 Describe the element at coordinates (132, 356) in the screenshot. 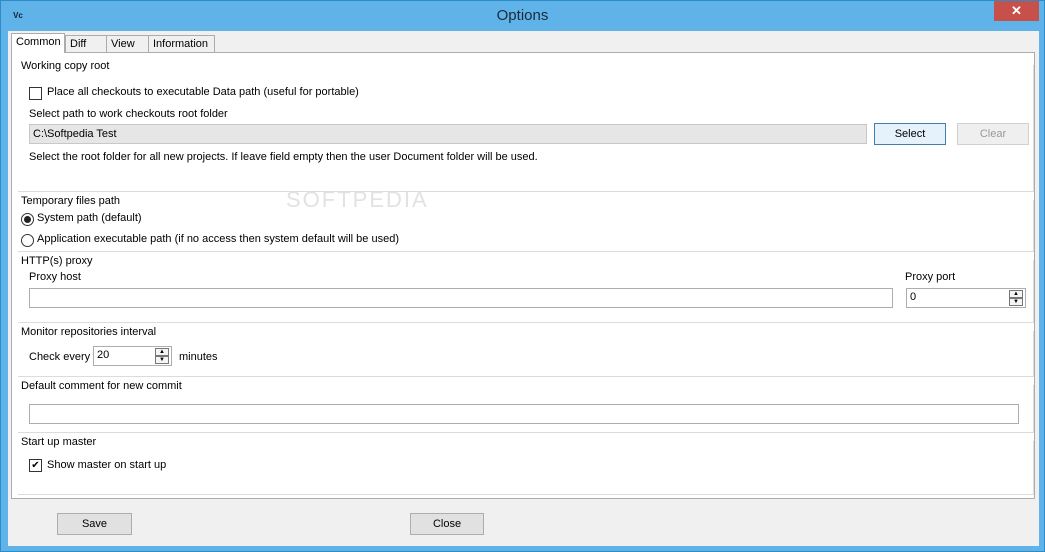

I see `interval-spinbox: 20 ▲ ▼` at that location.